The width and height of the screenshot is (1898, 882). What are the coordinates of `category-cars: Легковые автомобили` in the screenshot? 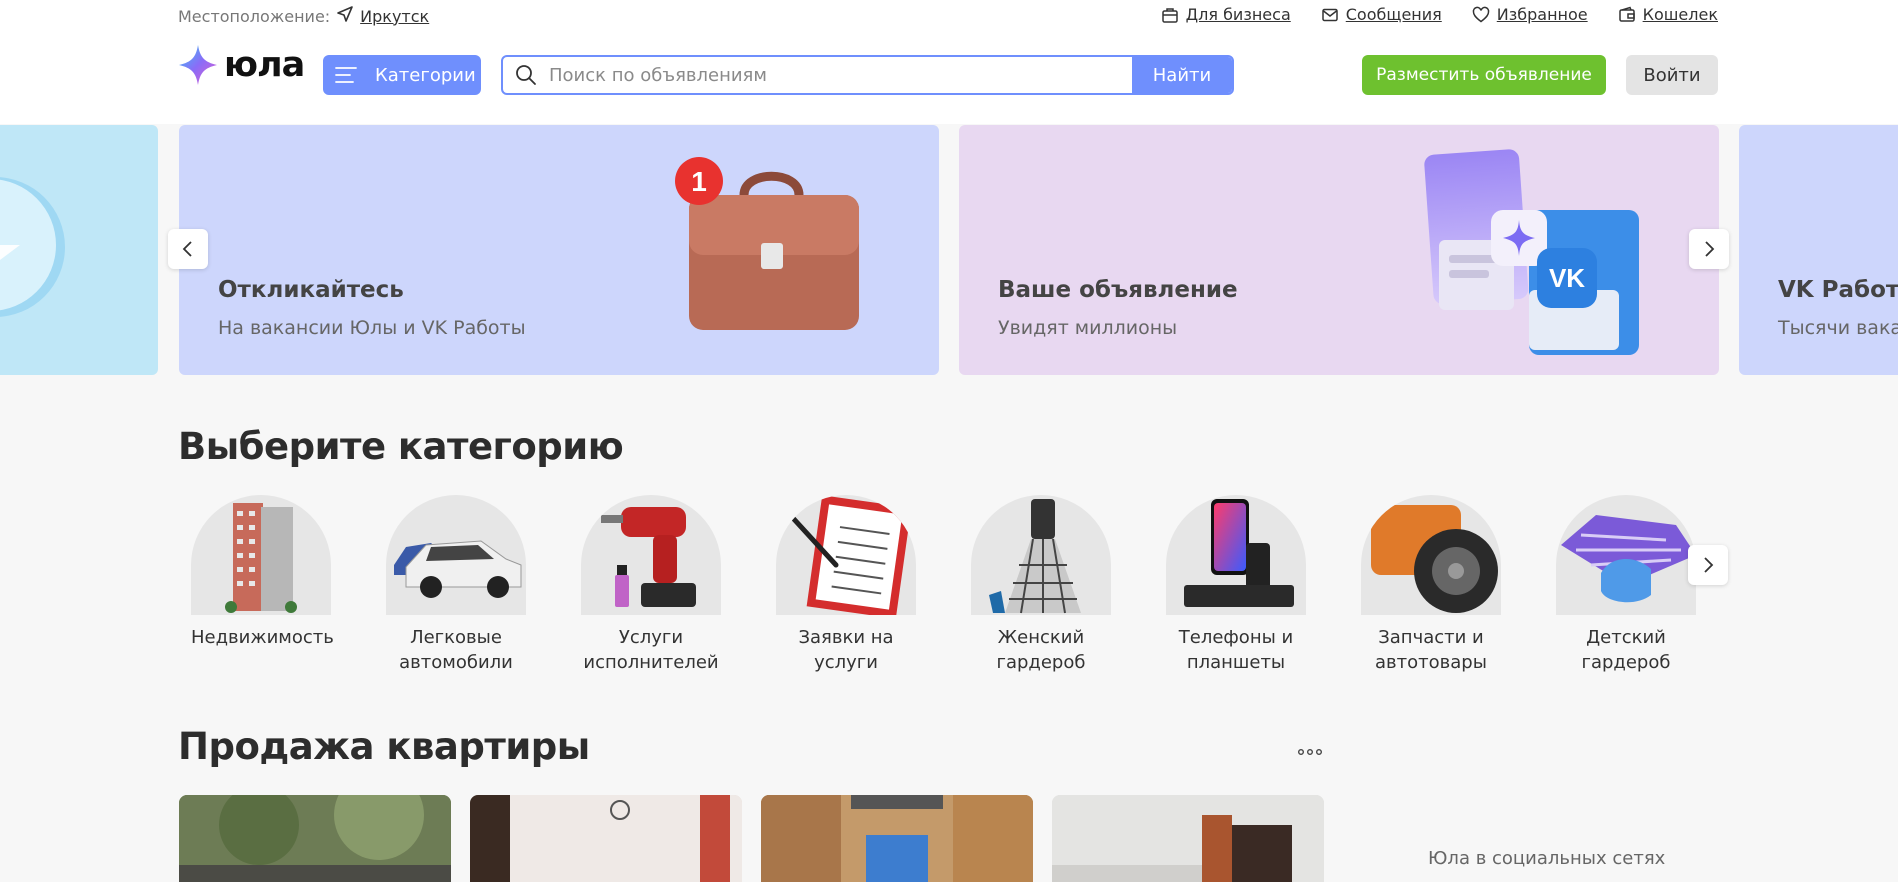 It's located at (456, 585).